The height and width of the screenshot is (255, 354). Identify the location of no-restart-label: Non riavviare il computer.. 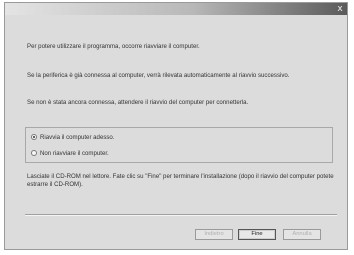
(74, 153).